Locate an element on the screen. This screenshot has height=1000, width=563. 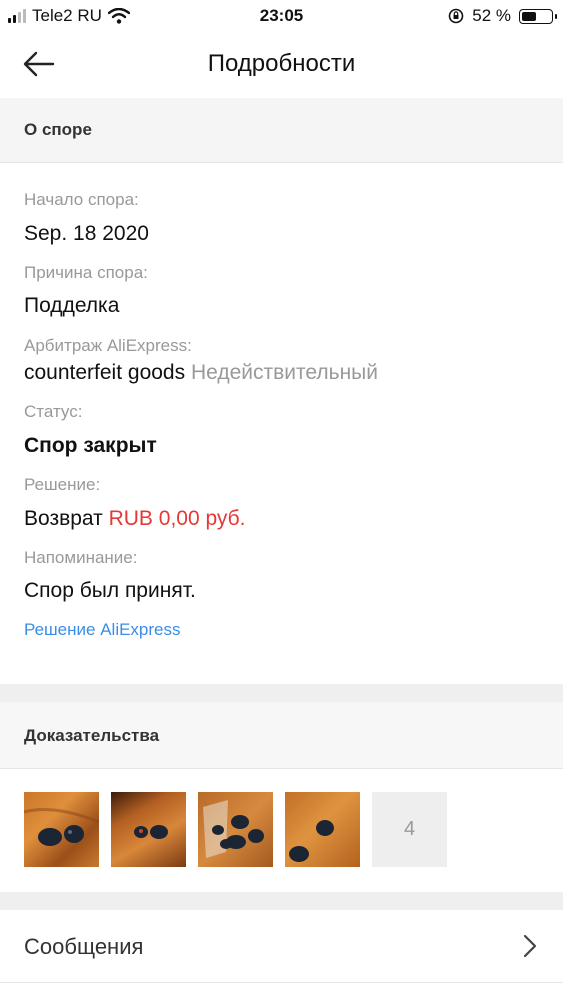
arbitration-label: Арбитраж AliExpress: is located at coordinates (108, 345).